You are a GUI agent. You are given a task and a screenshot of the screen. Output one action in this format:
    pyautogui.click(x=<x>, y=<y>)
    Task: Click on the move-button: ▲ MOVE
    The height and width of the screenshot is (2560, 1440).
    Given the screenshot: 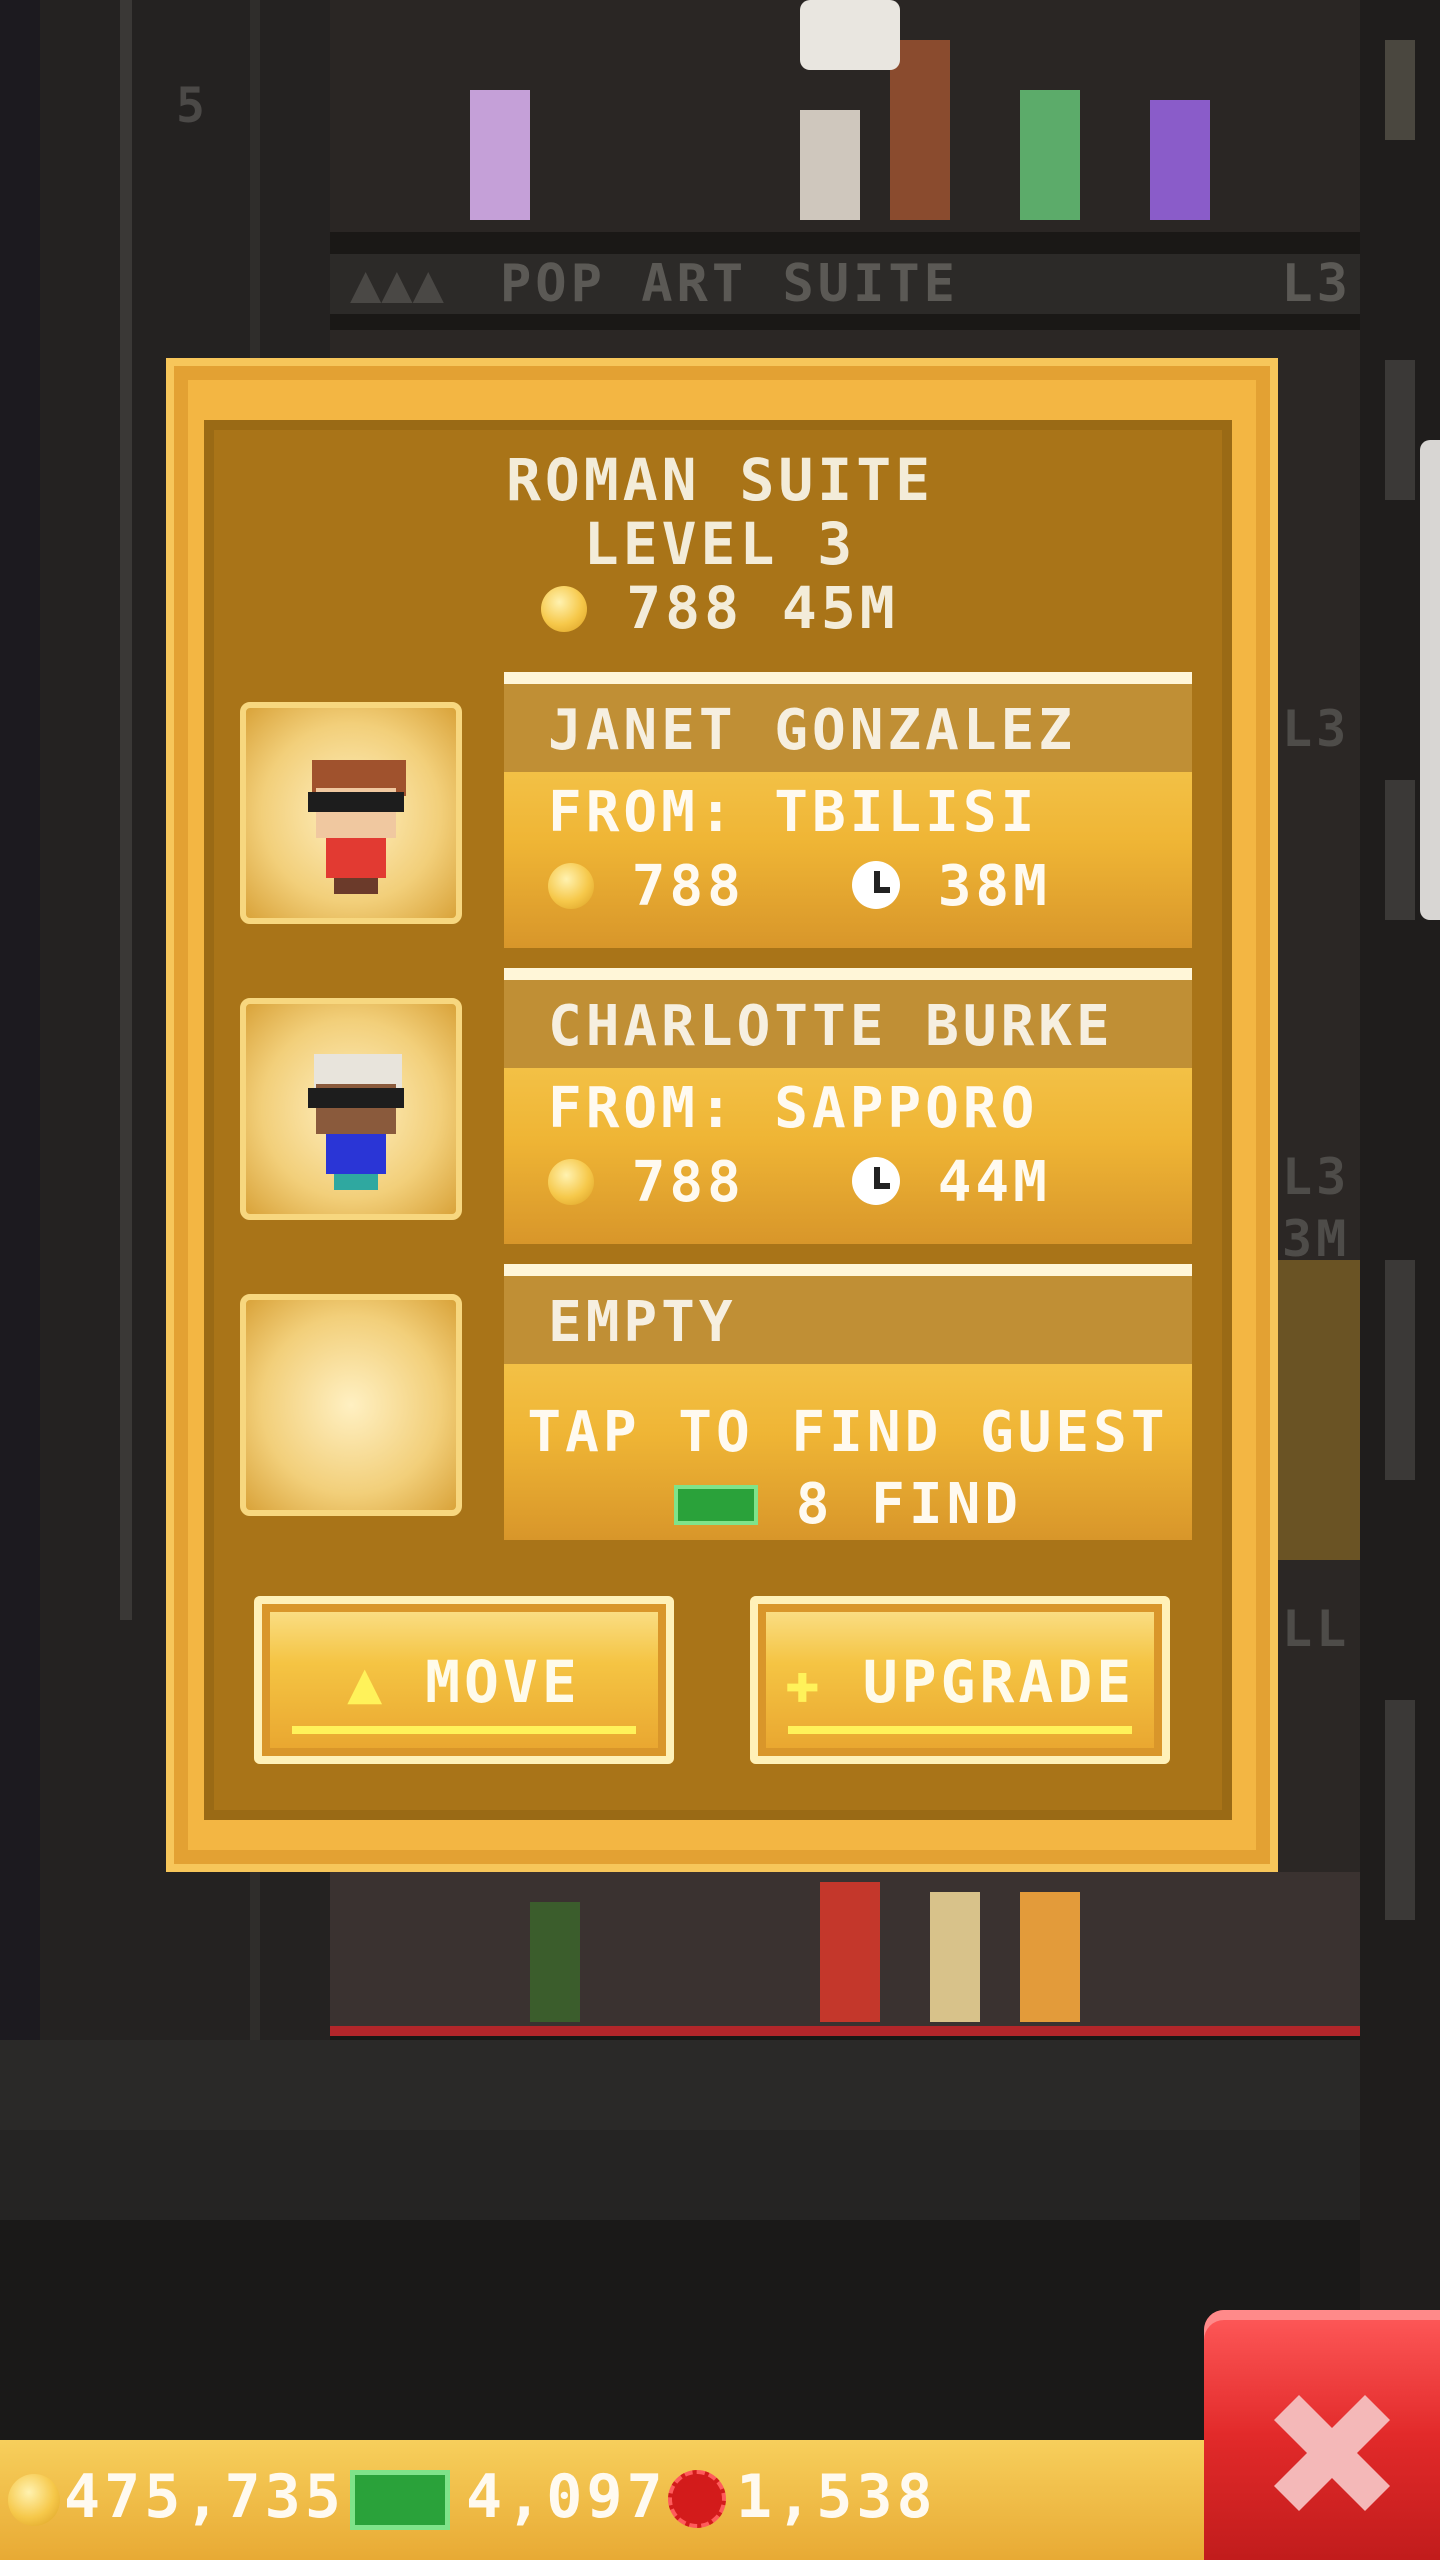 What is the action you would take?
    pyautogui.click(x=464, y=1680)
    